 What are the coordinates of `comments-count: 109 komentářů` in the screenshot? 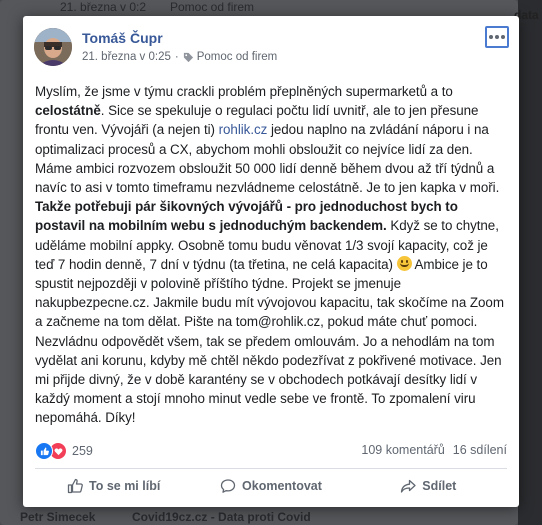 It's located at (402, 450).